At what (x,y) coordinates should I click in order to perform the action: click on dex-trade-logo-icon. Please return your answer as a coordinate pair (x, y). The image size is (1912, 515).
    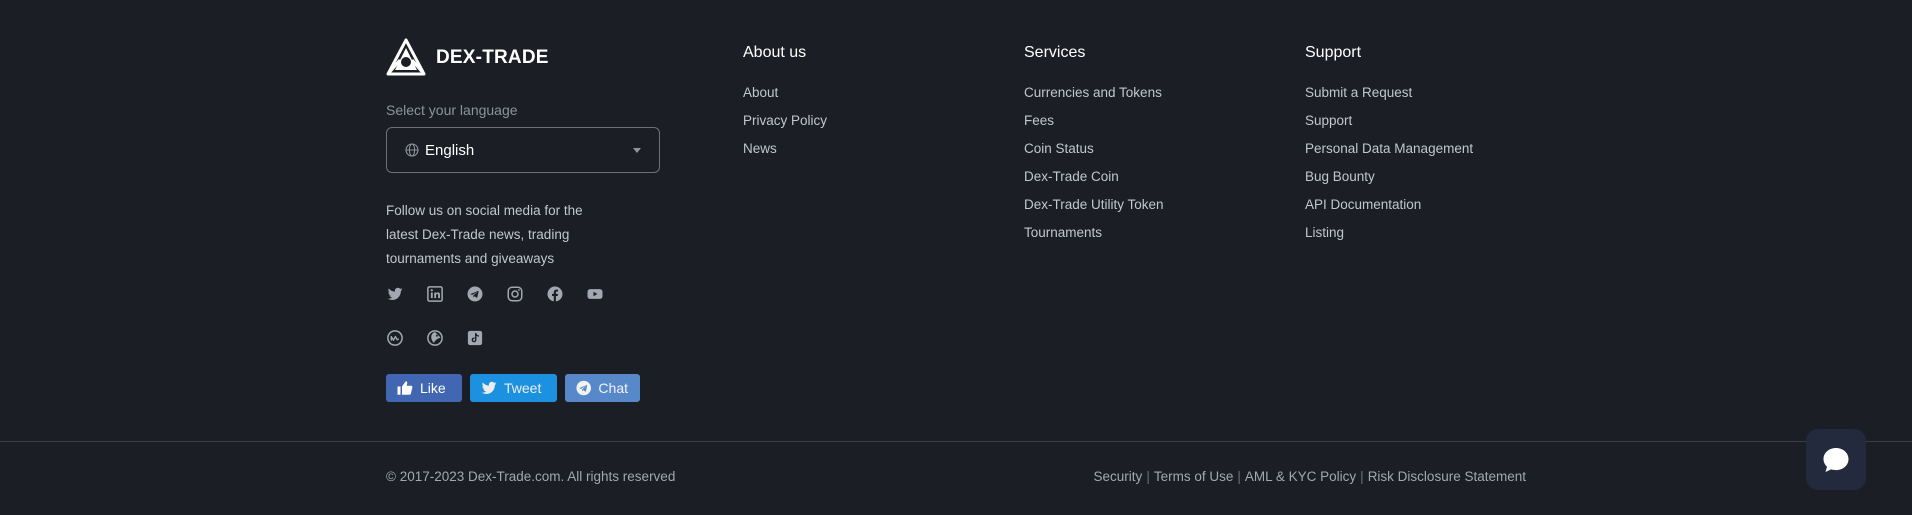
    Looking at the image, I should click on (406, 57).